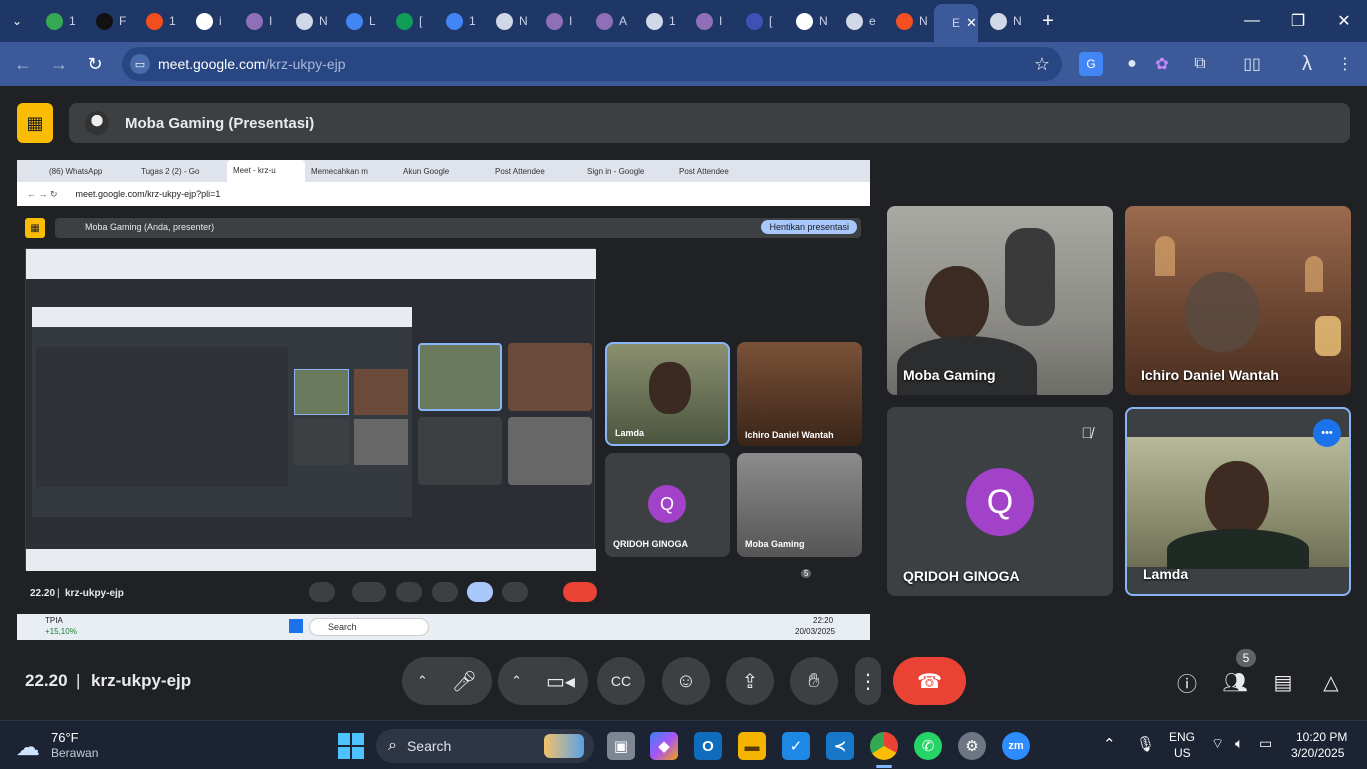  What do you see at coordinates (956, 23) in the screenshot?
I see `browser-tab: E ✕` at bounding box center [956, 23].